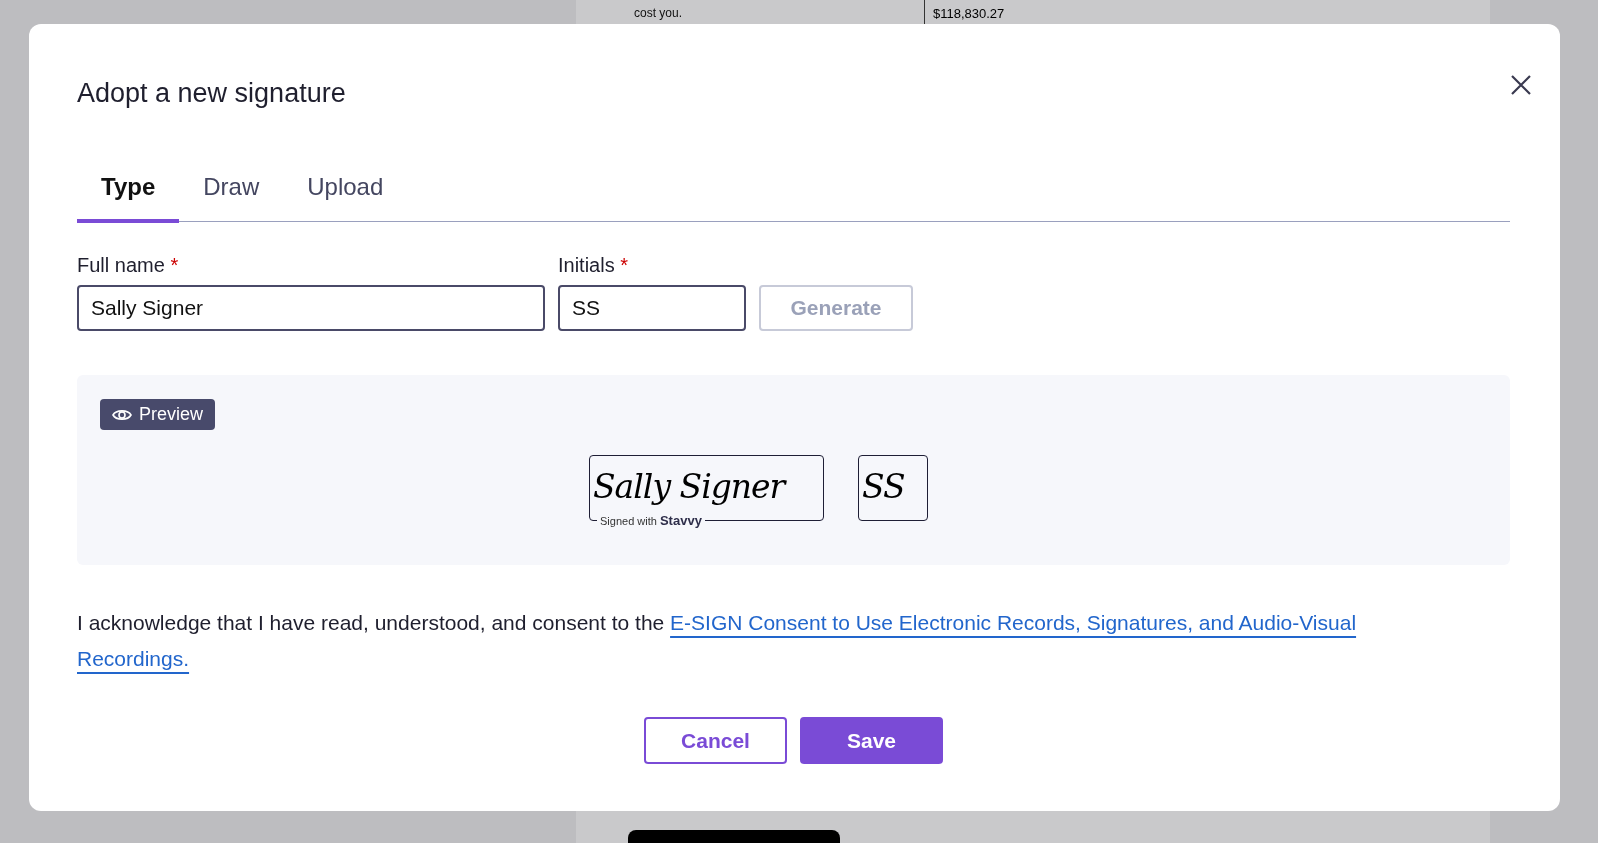 The image size is (1598, 843). What do you see at coordinates (717, 641) in the screenshot?
I see `consent-text: I acknowledge that I have read, understood, and consent to the E-SIGN Consent to Use Electronic Records, Signatures, and Audio-Visual Recordings.` at bounding box center [717, 641].